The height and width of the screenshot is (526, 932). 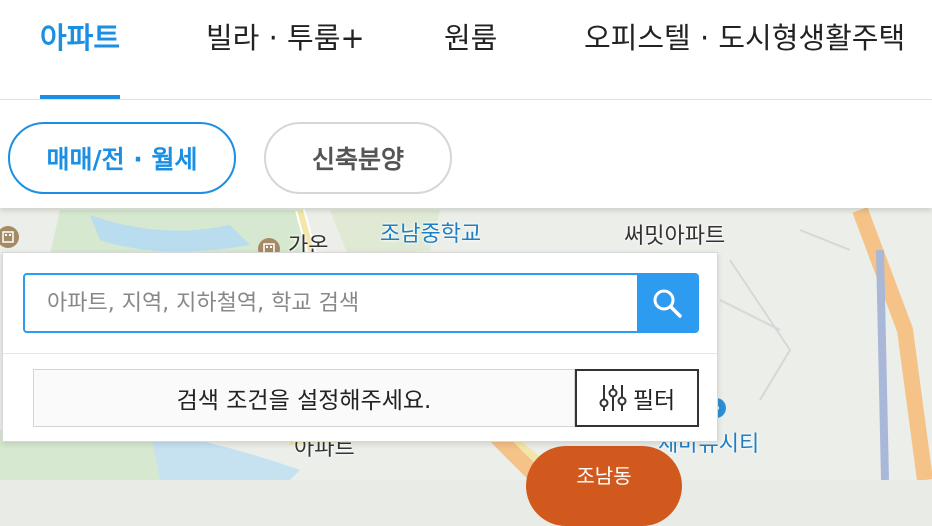 I want to click on tab-label: 아파트, so click(x=80, y=38).